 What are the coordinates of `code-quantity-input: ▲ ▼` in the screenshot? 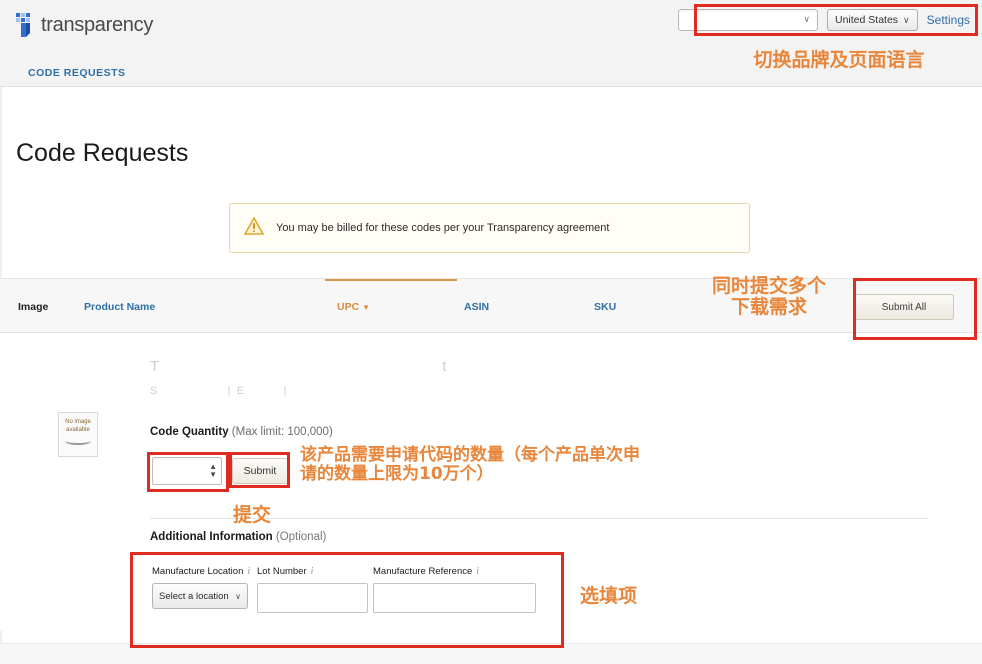 It's located at (187, 471).